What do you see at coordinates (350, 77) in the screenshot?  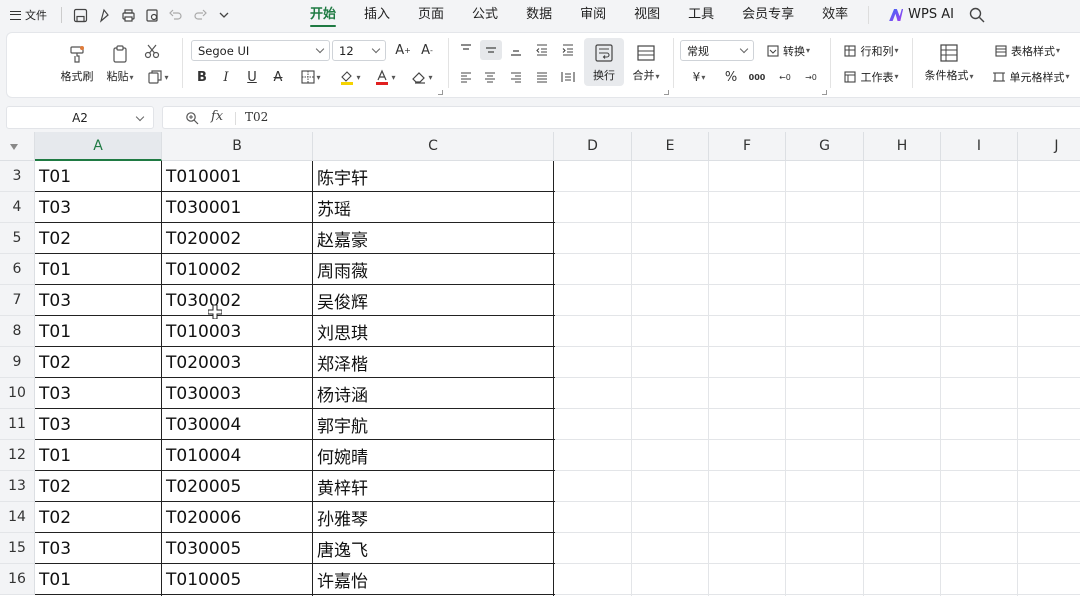 I see `fill-color-button: ▾` at bounding box center [350, 77].